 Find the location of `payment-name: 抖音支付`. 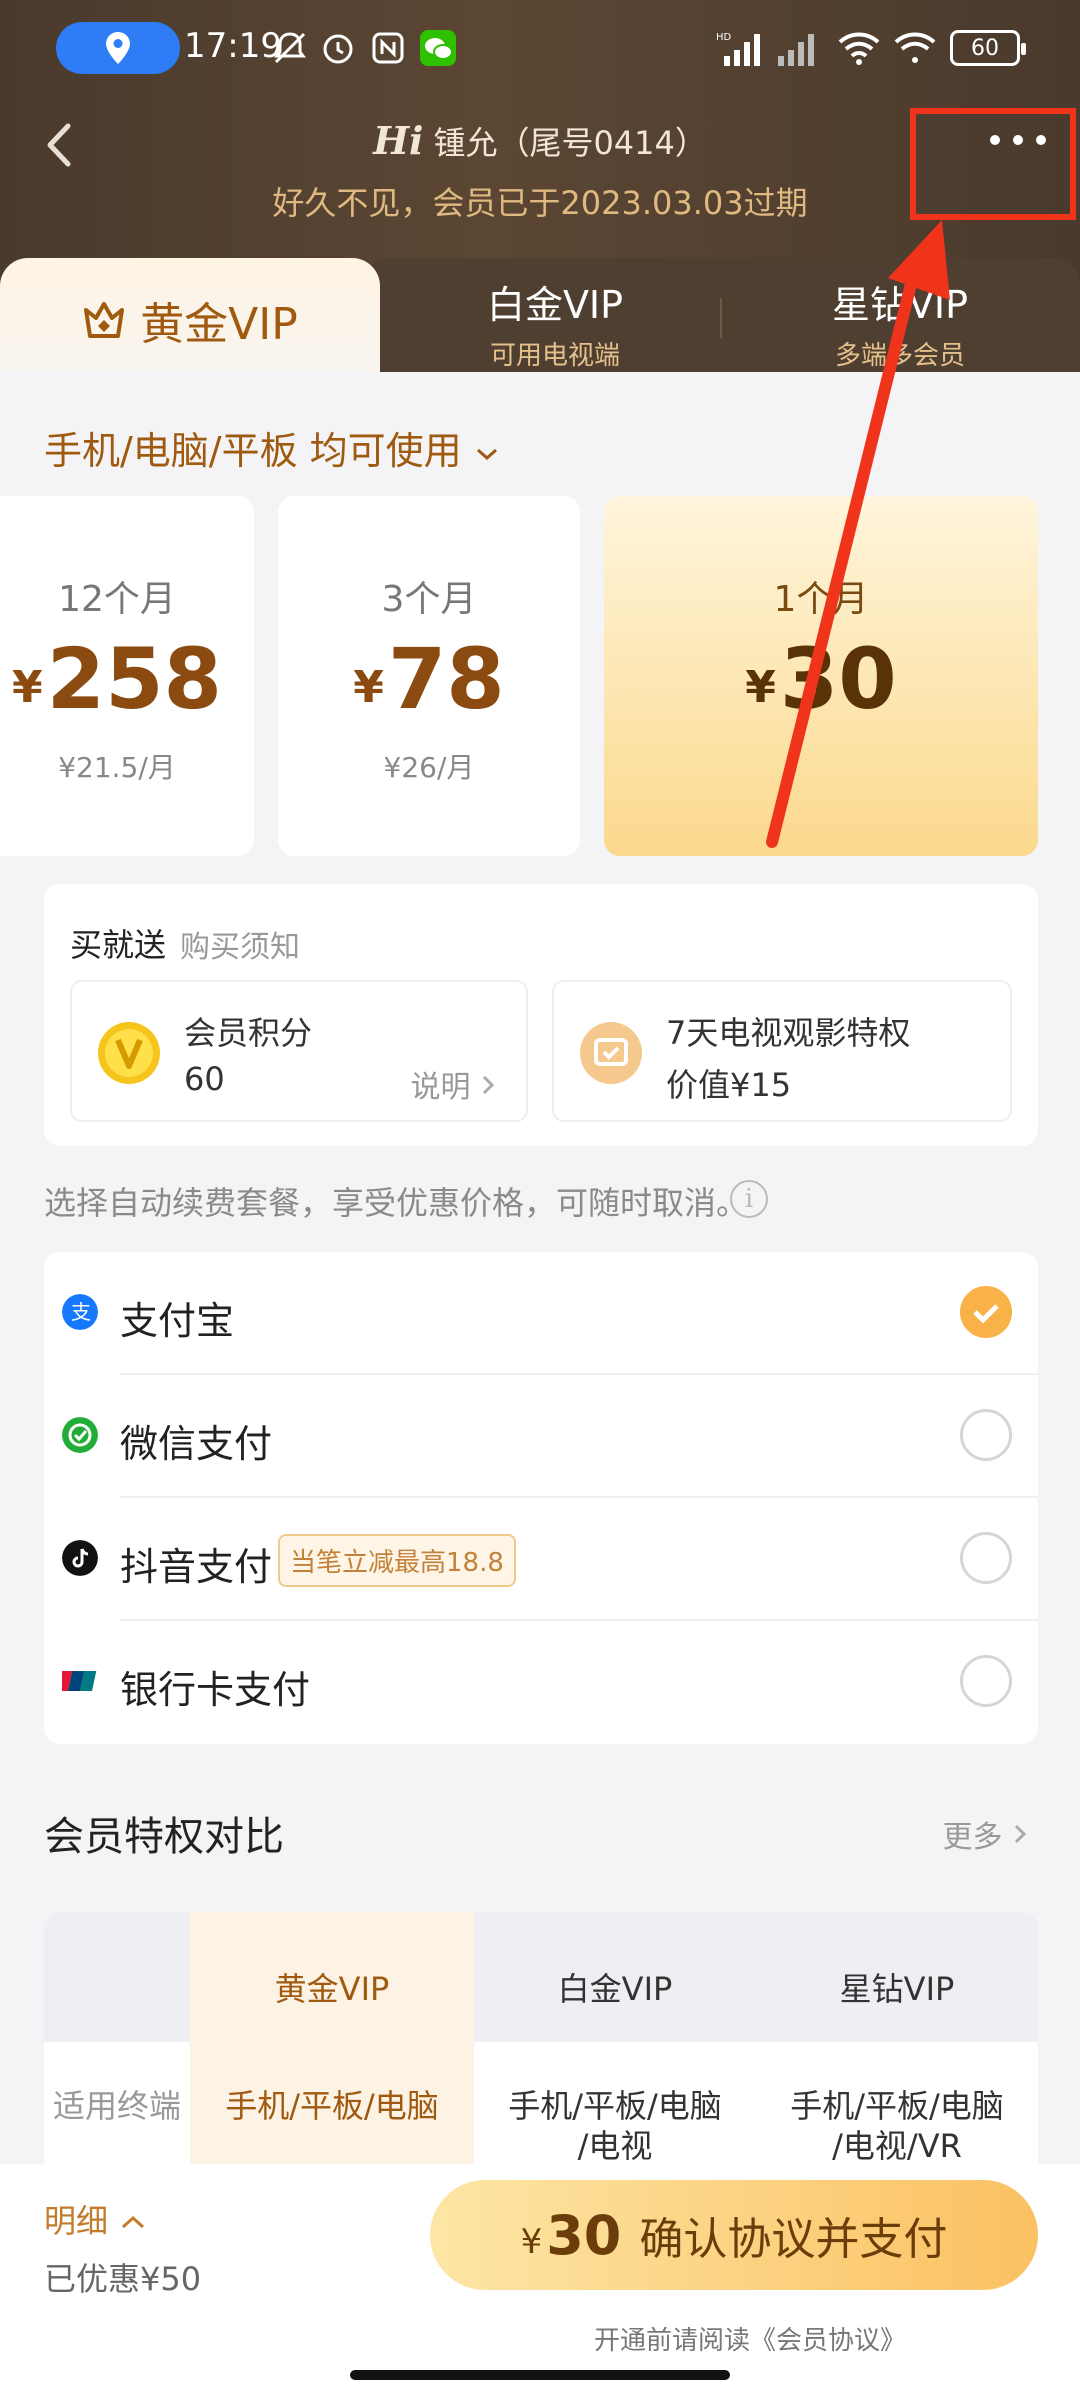

payment-name: 抖音支付 is located at coordinates (196, 1567).